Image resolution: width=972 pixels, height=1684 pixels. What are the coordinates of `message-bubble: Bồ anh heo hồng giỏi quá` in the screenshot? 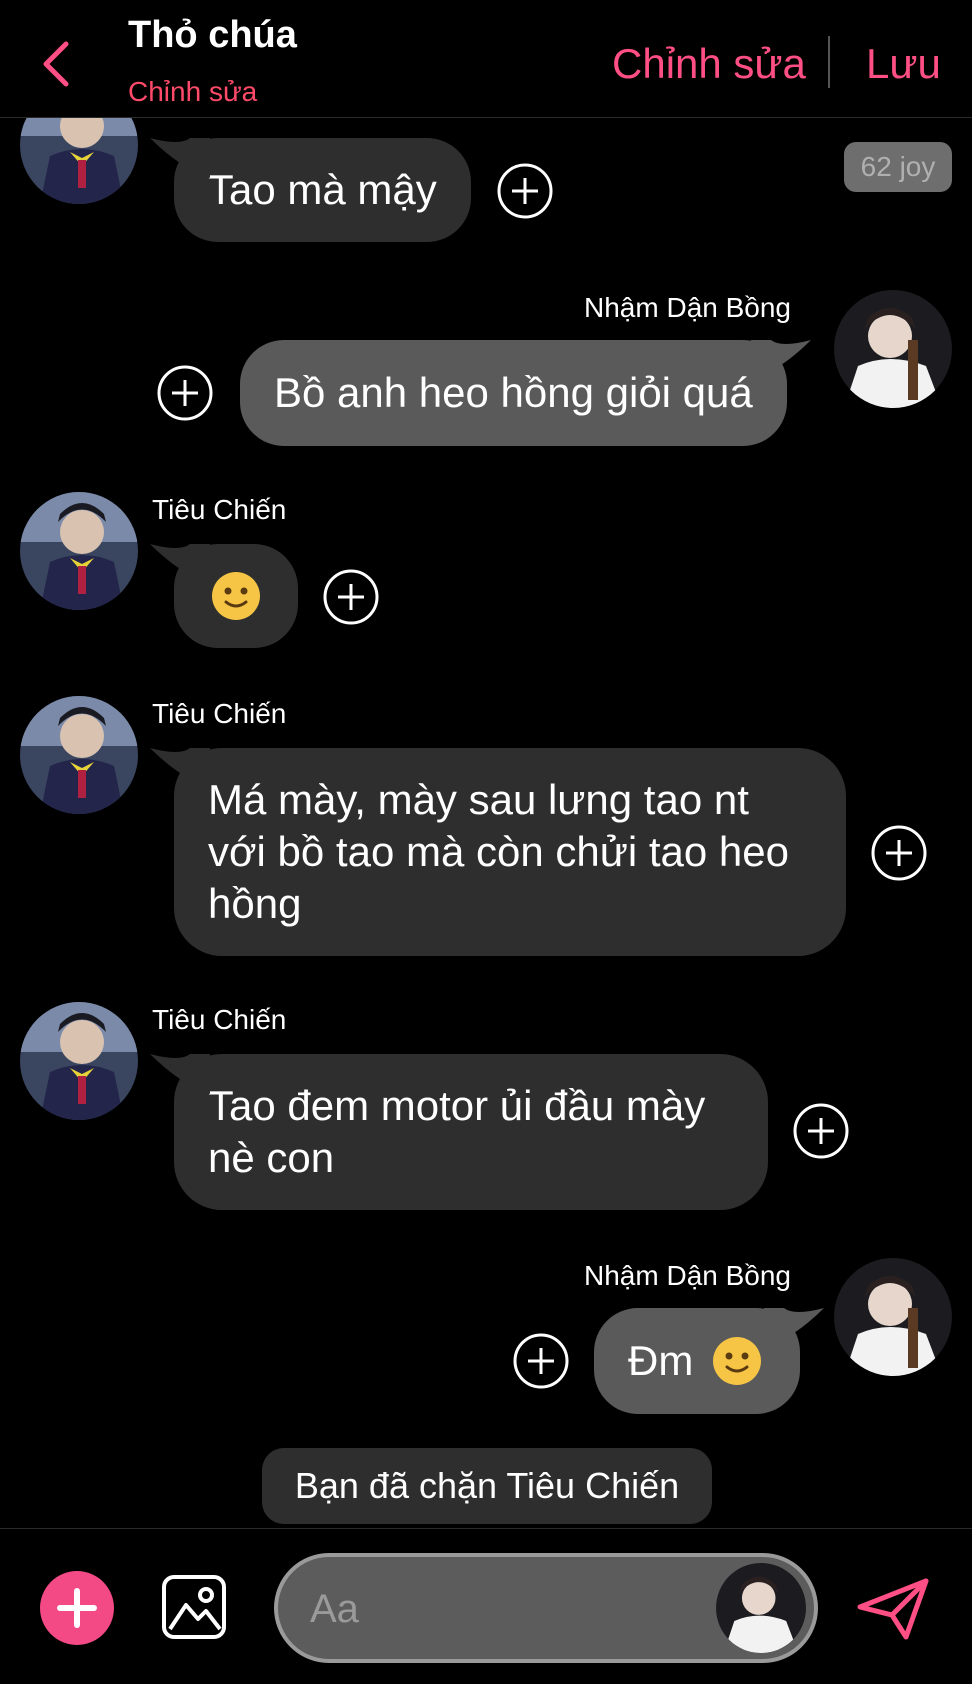 It's located at (525, 393).